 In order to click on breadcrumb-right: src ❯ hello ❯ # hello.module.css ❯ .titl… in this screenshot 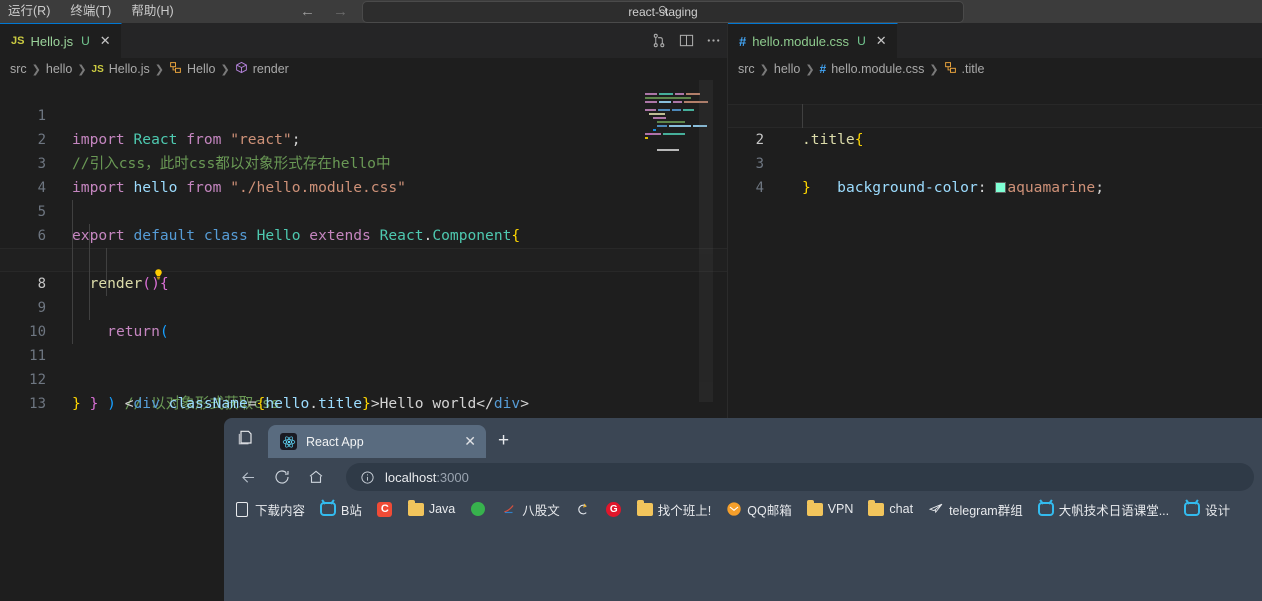, I will do `click(995, 69)`.